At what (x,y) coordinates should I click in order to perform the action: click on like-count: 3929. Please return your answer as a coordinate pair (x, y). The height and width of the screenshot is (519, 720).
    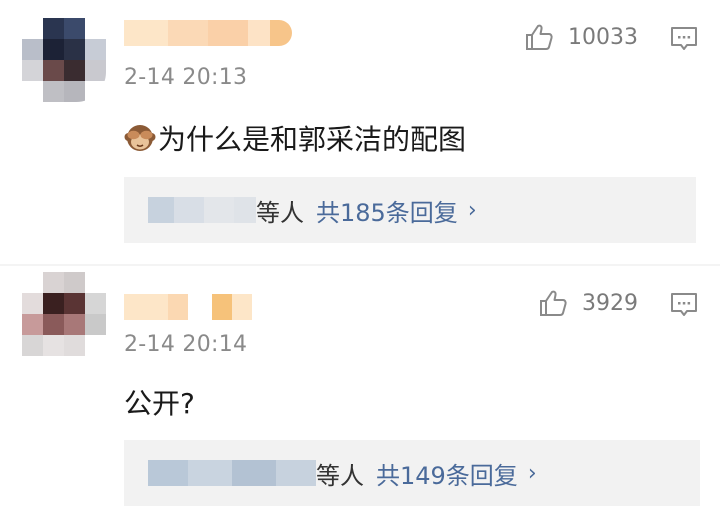
    Looking at the image, I should click on (610, 303).